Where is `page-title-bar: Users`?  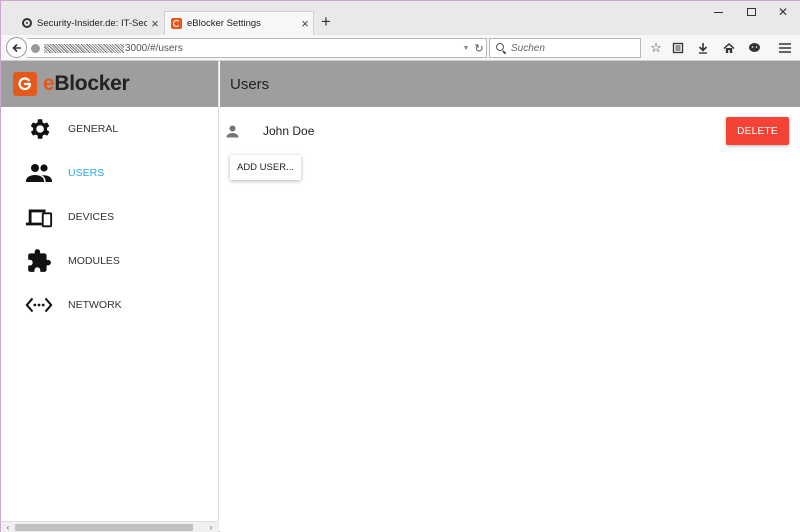
page-title-bar: Users is located at coordinates (510, 84).